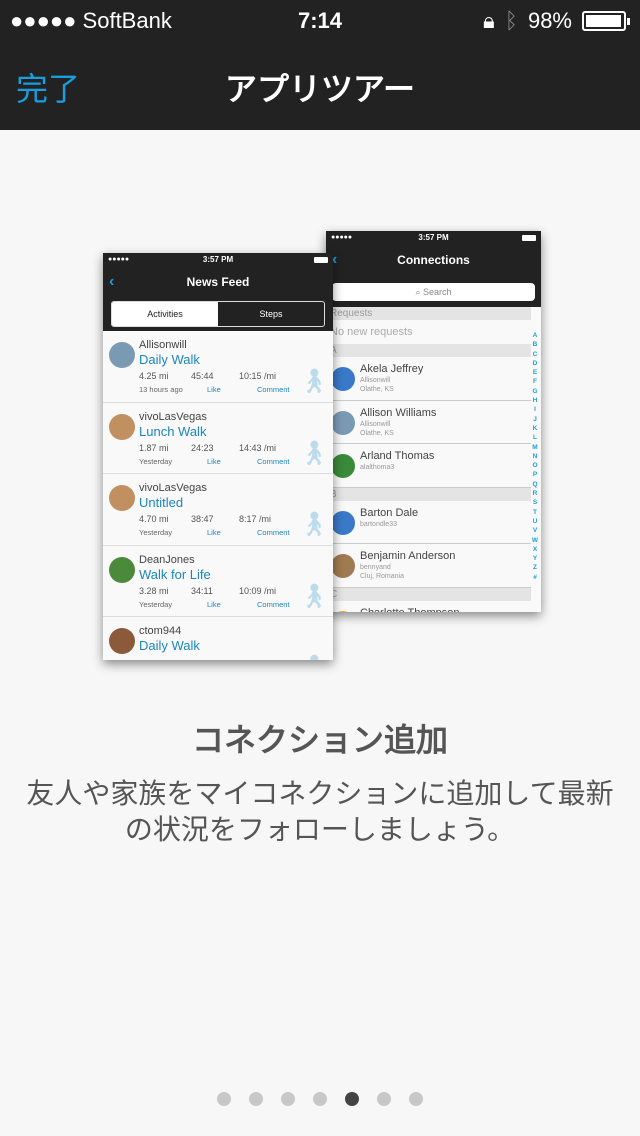 The width and height of the screenshot is (640, 1136). I want to click on bluetooth-icon: ᛒ, so click(511, 20).